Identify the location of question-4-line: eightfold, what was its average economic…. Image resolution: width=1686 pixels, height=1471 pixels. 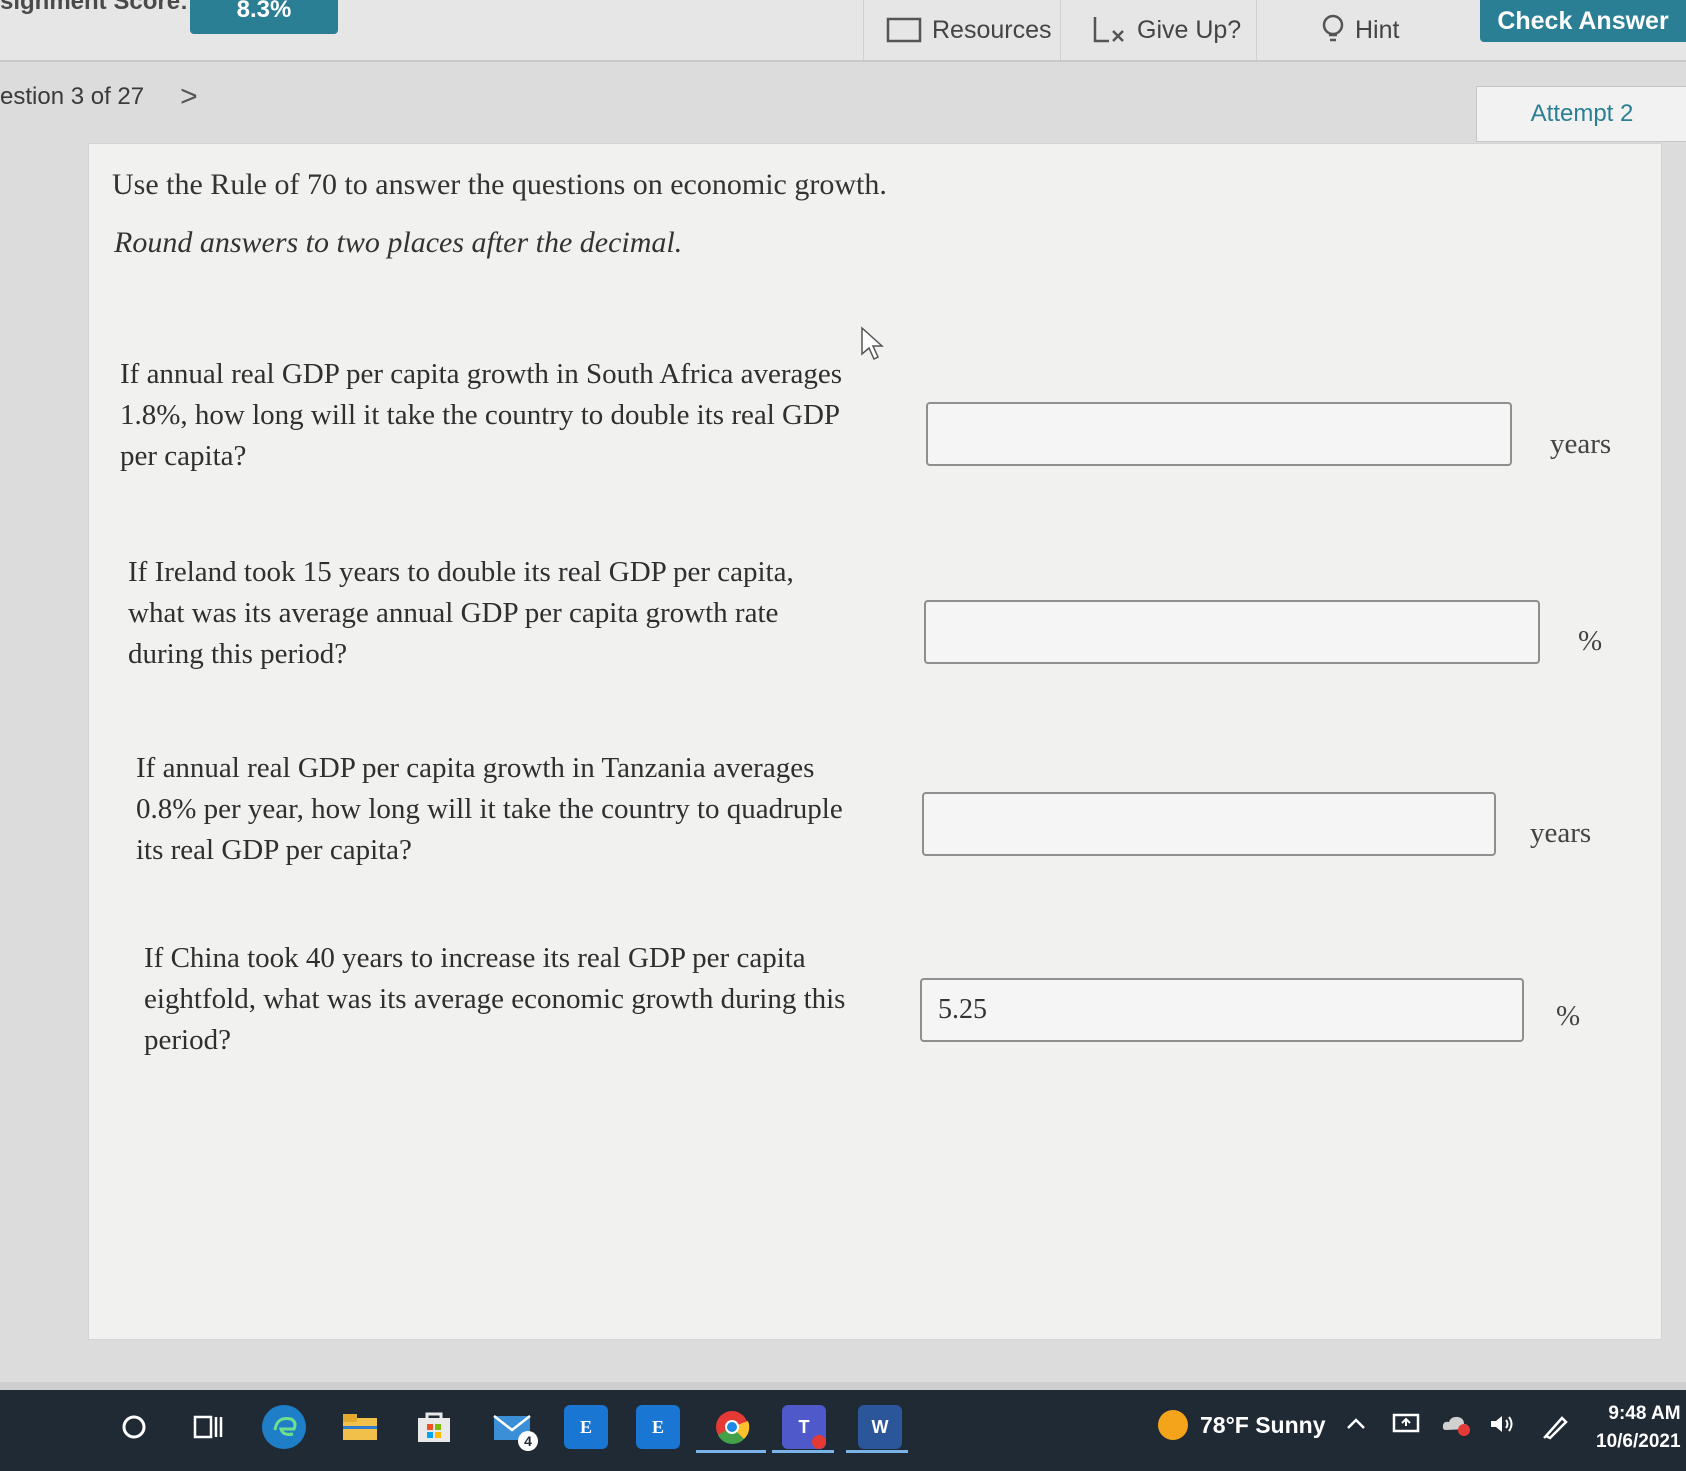
(495, 999).